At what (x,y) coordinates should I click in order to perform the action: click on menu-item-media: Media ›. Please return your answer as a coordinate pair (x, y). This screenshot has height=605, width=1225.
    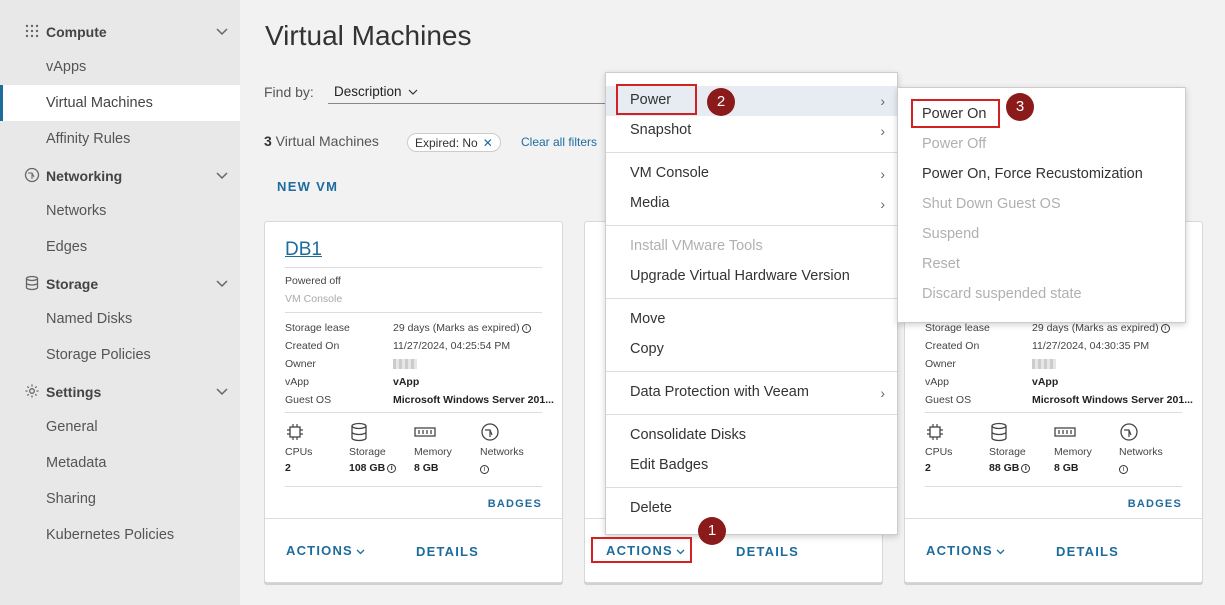
    Looking at the image, I should click on (751, 204).